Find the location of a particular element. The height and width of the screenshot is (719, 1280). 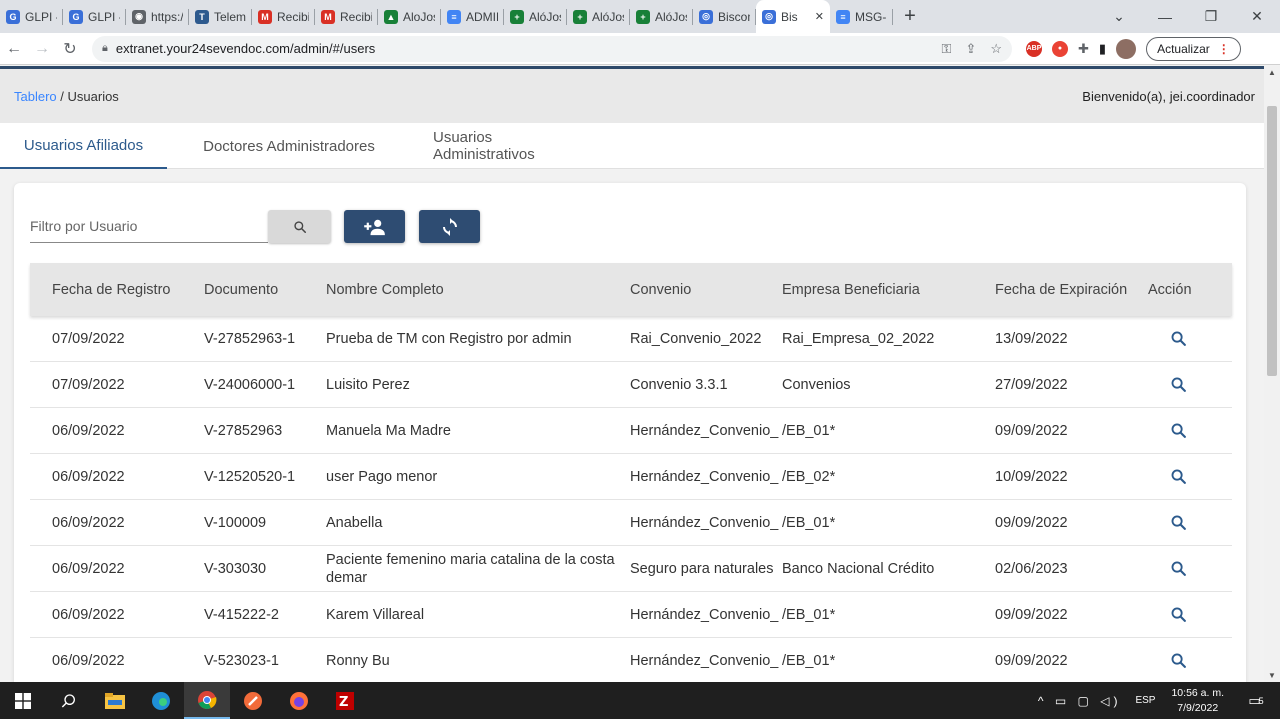

add-user-button is located at coordinates (374, 226).